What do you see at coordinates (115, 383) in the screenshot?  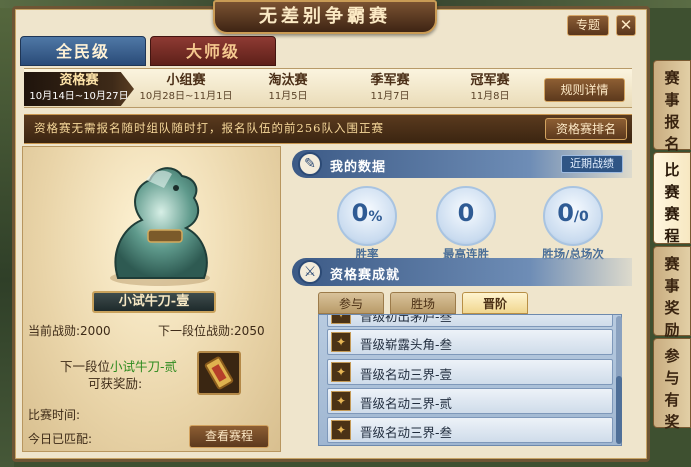 I see `reward-label: 可获奖励:` at bounding box center [115, 383].